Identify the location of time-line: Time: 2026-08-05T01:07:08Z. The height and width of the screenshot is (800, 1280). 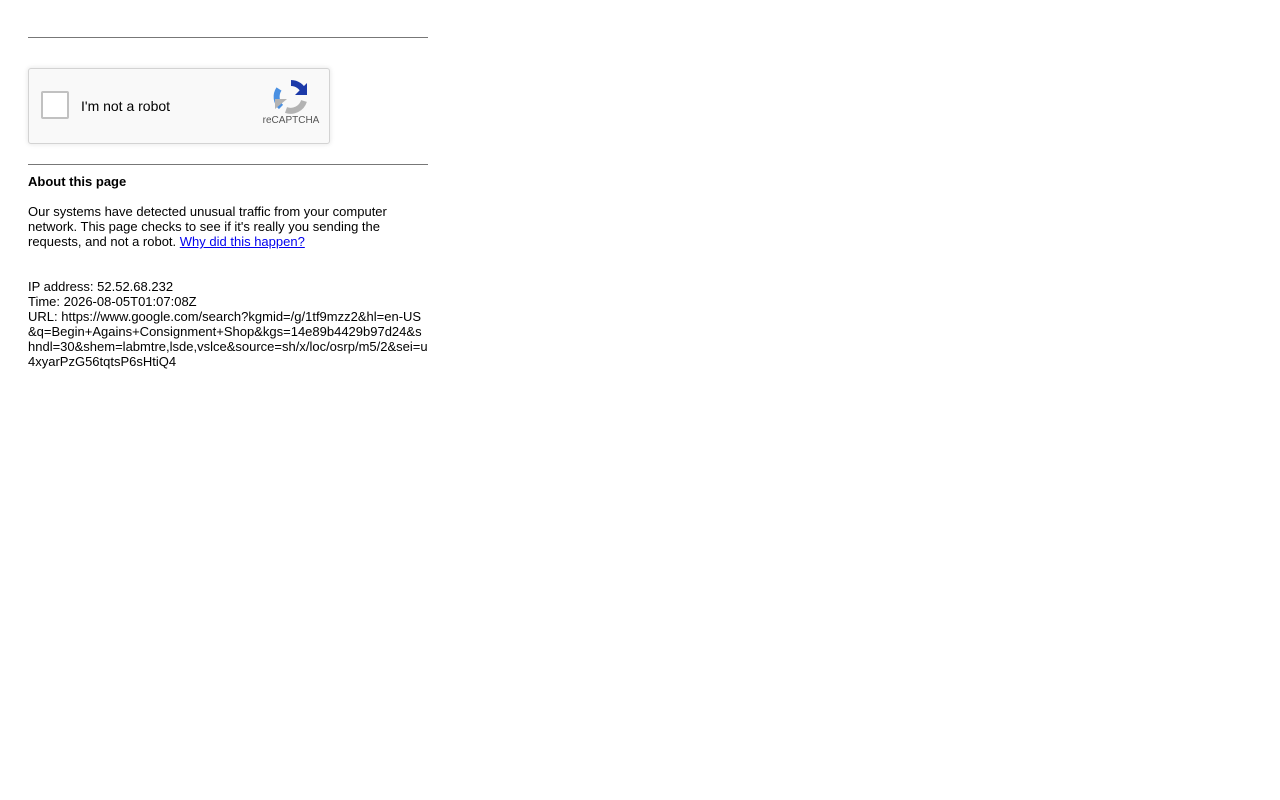
(228, 301).